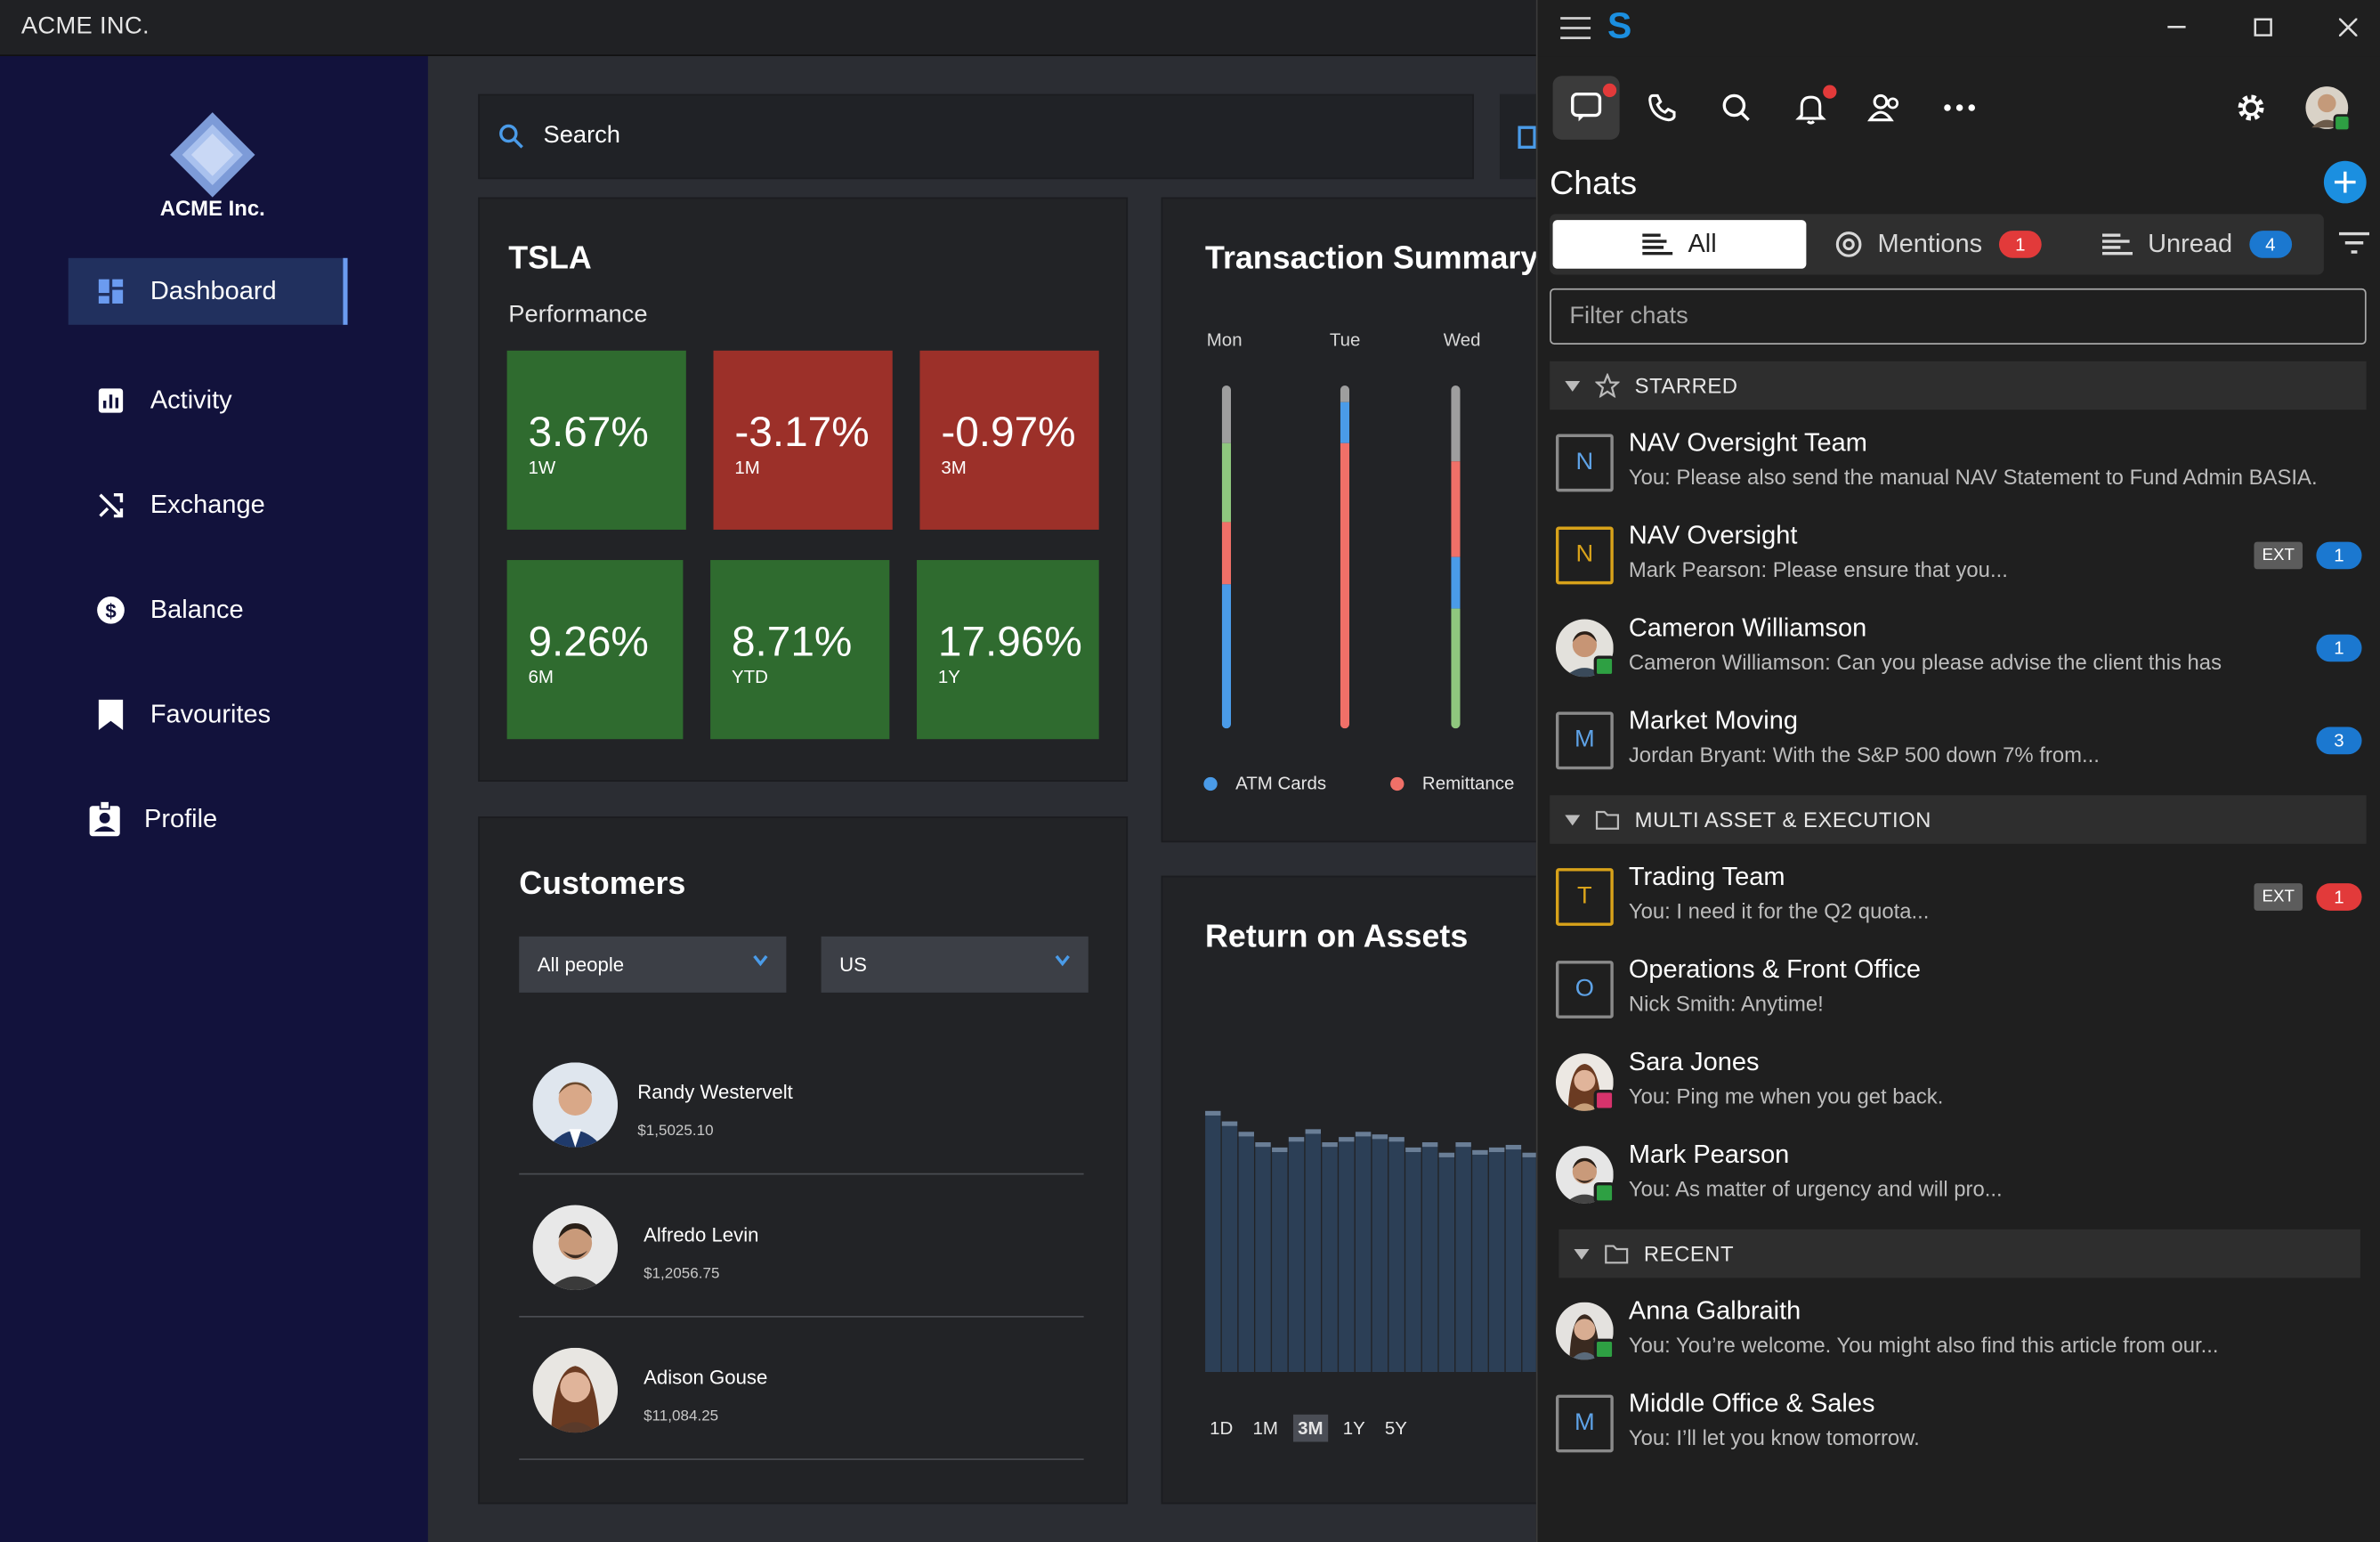 This screenshot has height=1542, width=2380. Describe the element at coordinates (1848, 244) in the screenshot. I see `at-sign-icon` at that location.